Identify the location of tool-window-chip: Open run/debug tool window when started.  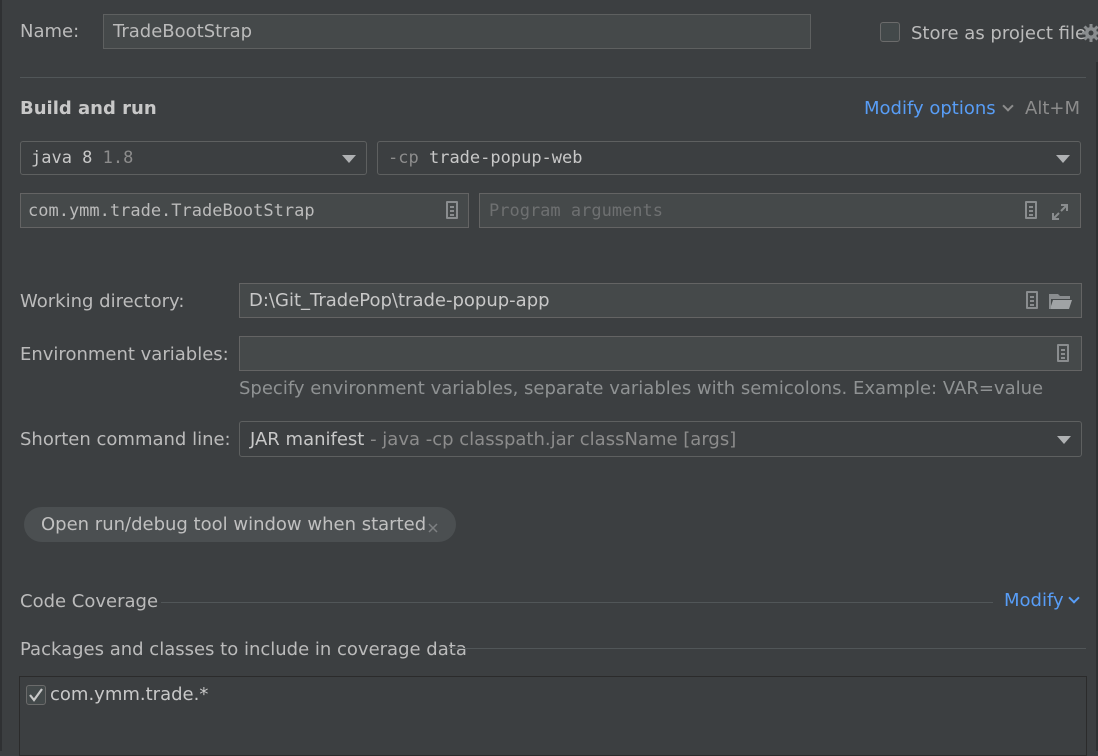
(240, 524).